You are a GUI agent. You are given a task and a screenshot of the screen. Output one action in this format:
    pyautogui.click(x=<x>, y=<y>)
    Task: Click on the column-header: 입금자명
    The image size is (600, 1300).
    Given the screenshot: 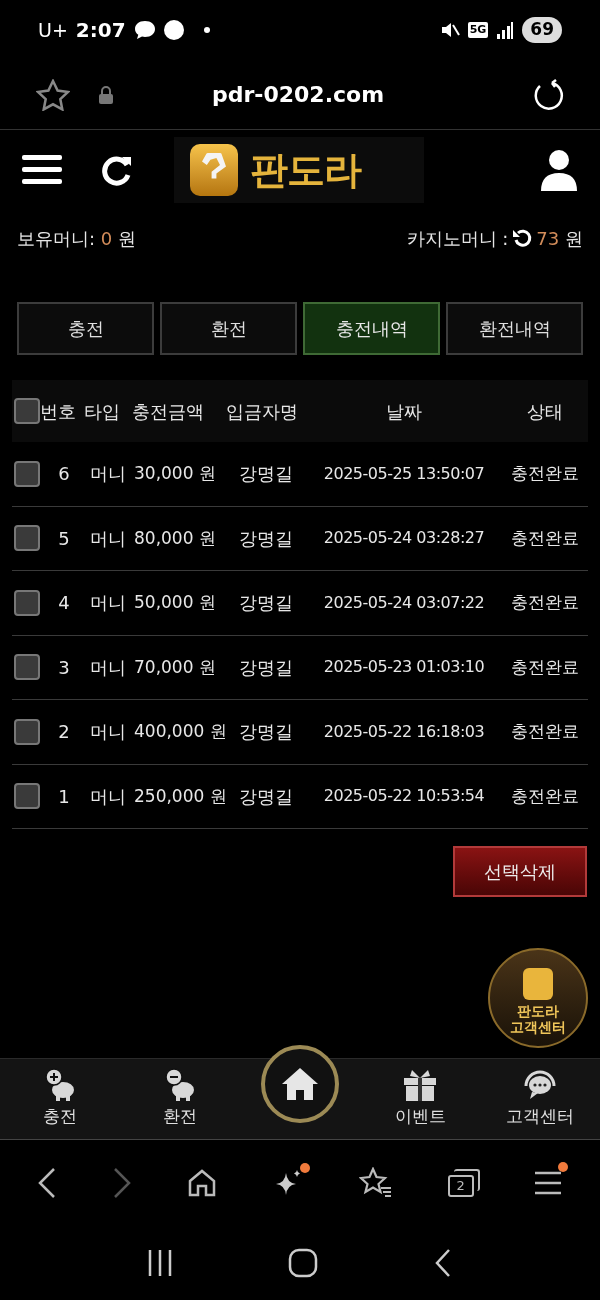 What is the action you would take?
    pyautogui.click(x=262, y=411)
    